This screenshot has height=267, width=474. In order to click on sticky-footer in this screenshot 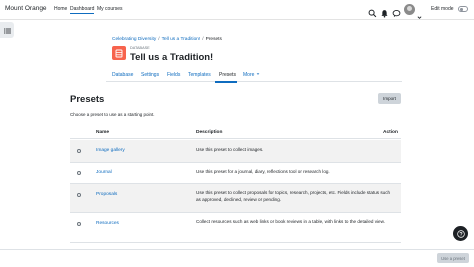, I will do `click(237, 258)`.